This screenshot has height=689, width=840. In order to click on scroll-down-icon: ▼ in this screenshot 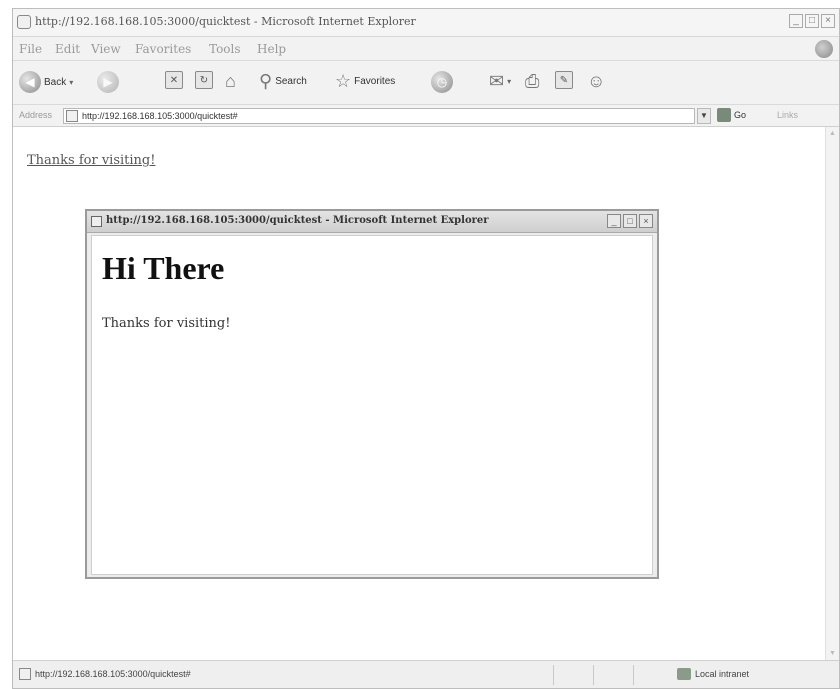, I will do `click(832, 654)`.